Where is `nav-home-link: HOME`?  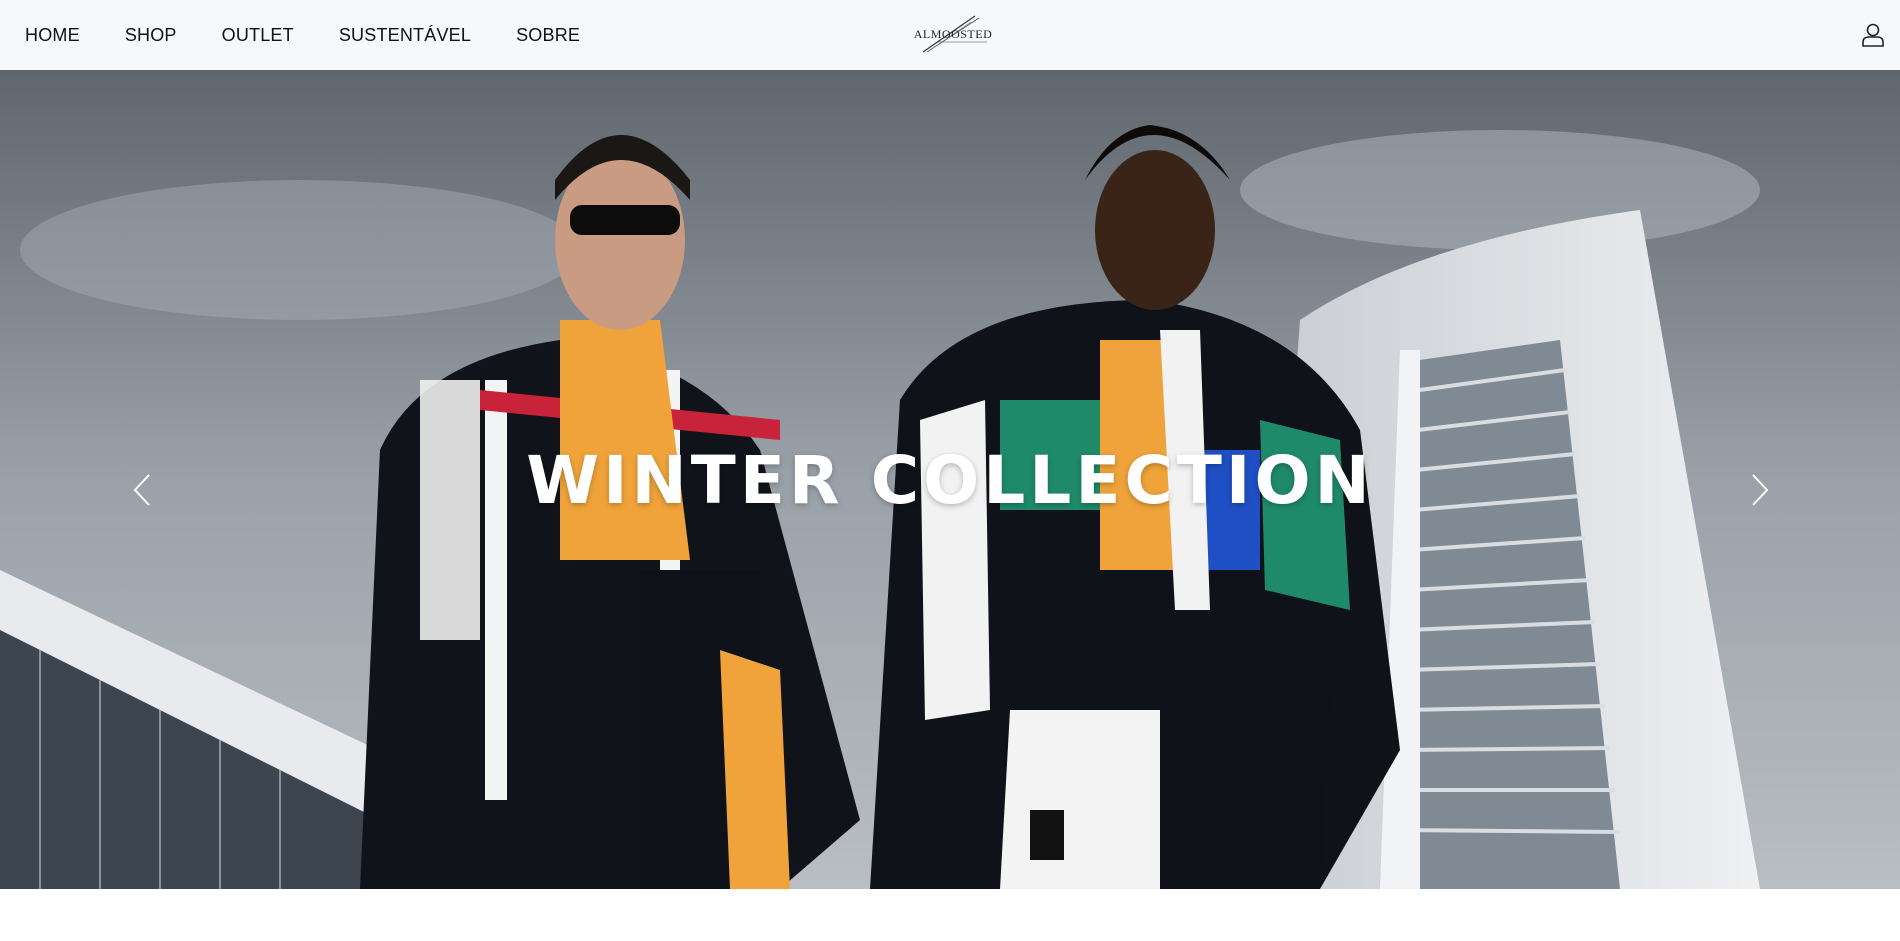
nav-home-link: HOME is located at coordinates (52, 35).